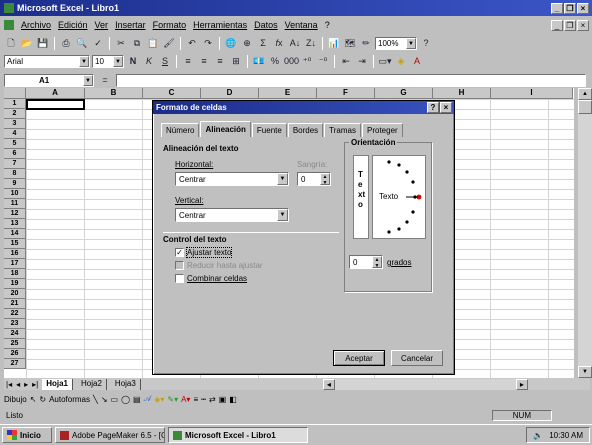  What do you see at coordinates (366, 262) in the screenshot?
I see `degrees-spinner: 0 ▲ ▼` at bounding box center [366, 262].